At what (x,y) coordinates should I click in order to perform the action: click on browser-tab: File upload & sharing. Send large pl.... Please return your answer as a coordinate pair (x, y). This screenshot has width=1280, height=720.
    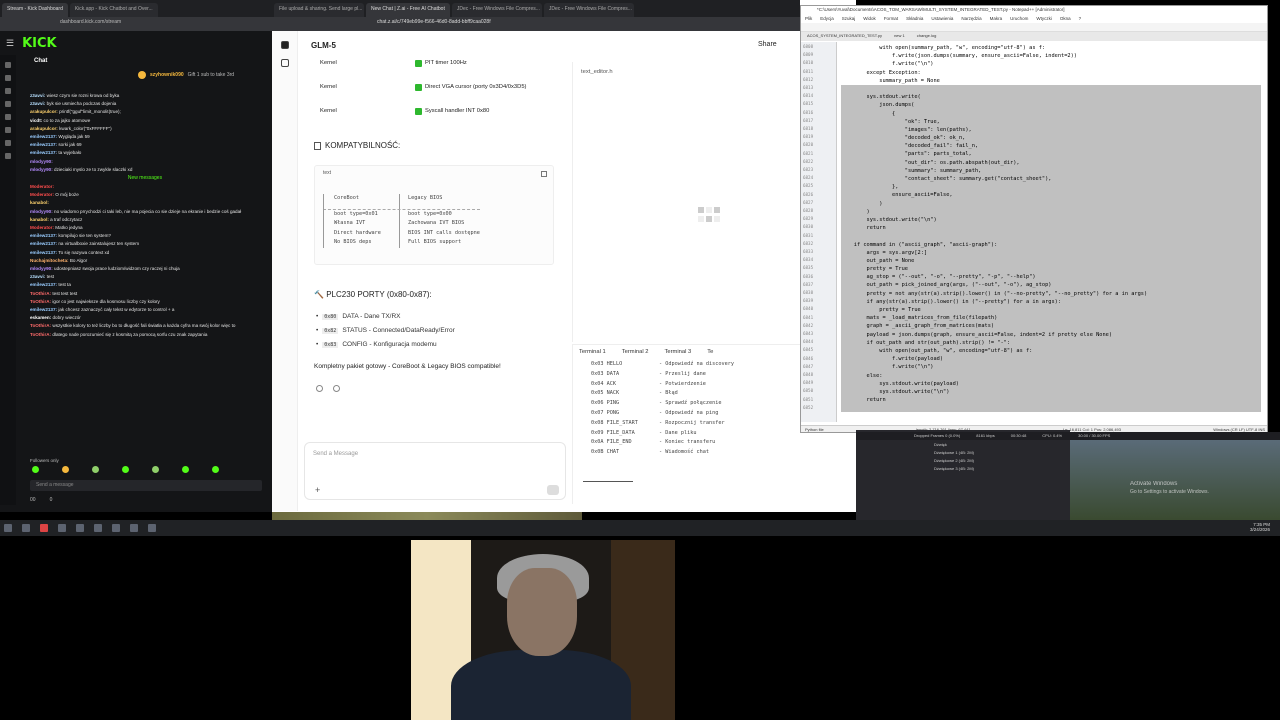
    Looking at the image, I should click on (319, 10).